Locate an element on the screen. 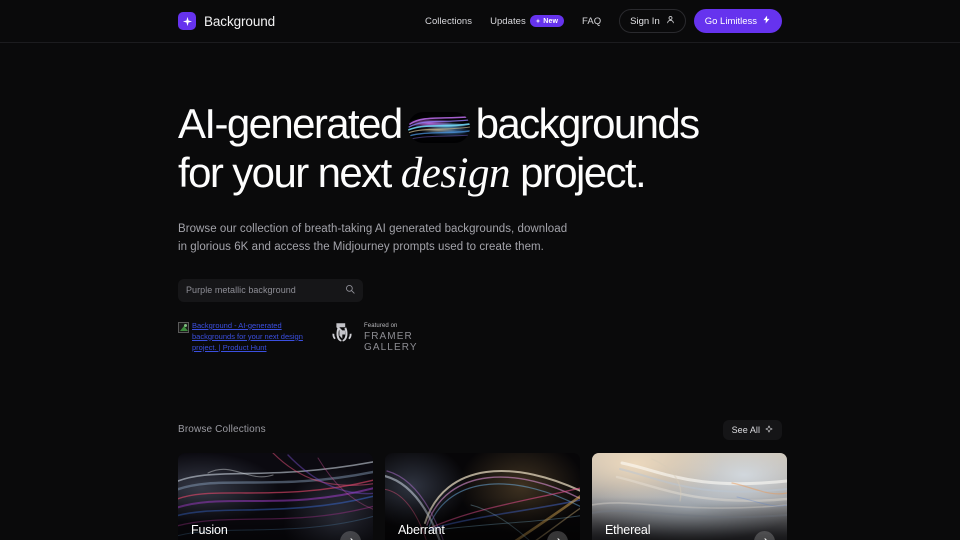 This screenshot has width=960, height=540. collections-title: Browse Collections is located at coordinates (222, 430).